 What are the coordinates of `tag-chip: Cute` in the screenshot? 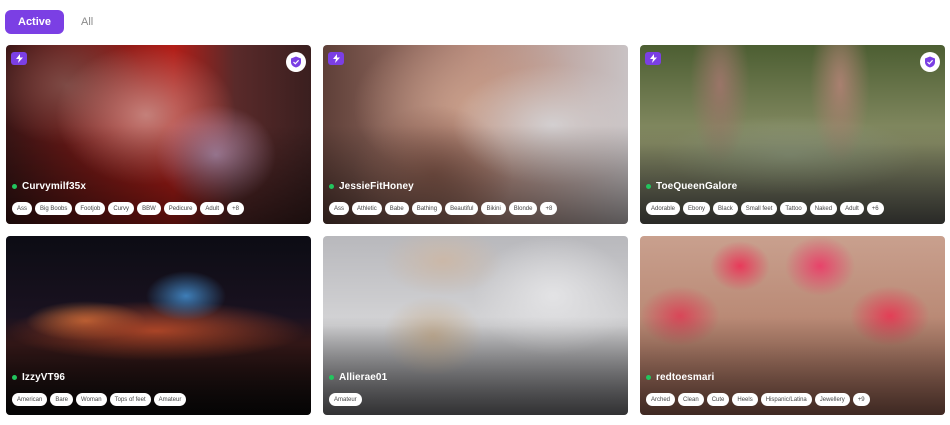 It's located at (718, 399).